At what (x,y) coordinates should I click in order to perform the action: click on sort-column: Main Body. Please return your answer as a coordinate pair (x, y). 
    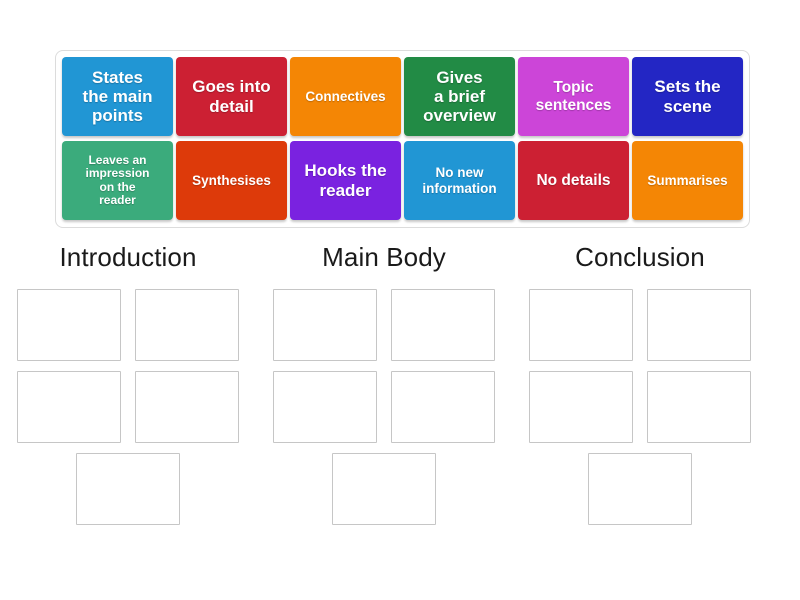
    Looking at the image, I should click on (384, 384).